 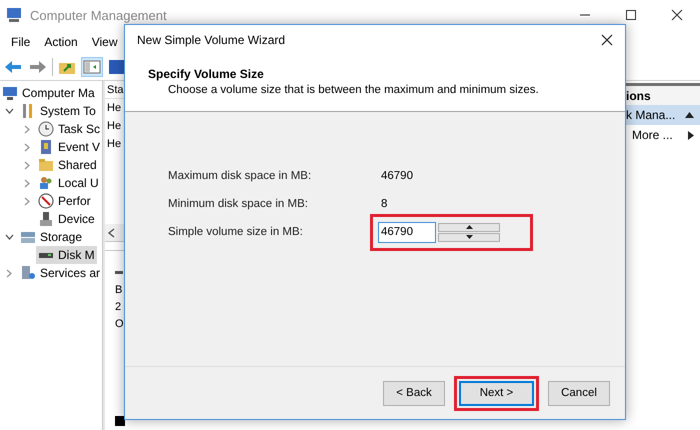 What do you see at coordinates (236, 232) in the screenshot?
I see `field-label: Simple volume size in MB:` at bounding box center [236, 232].